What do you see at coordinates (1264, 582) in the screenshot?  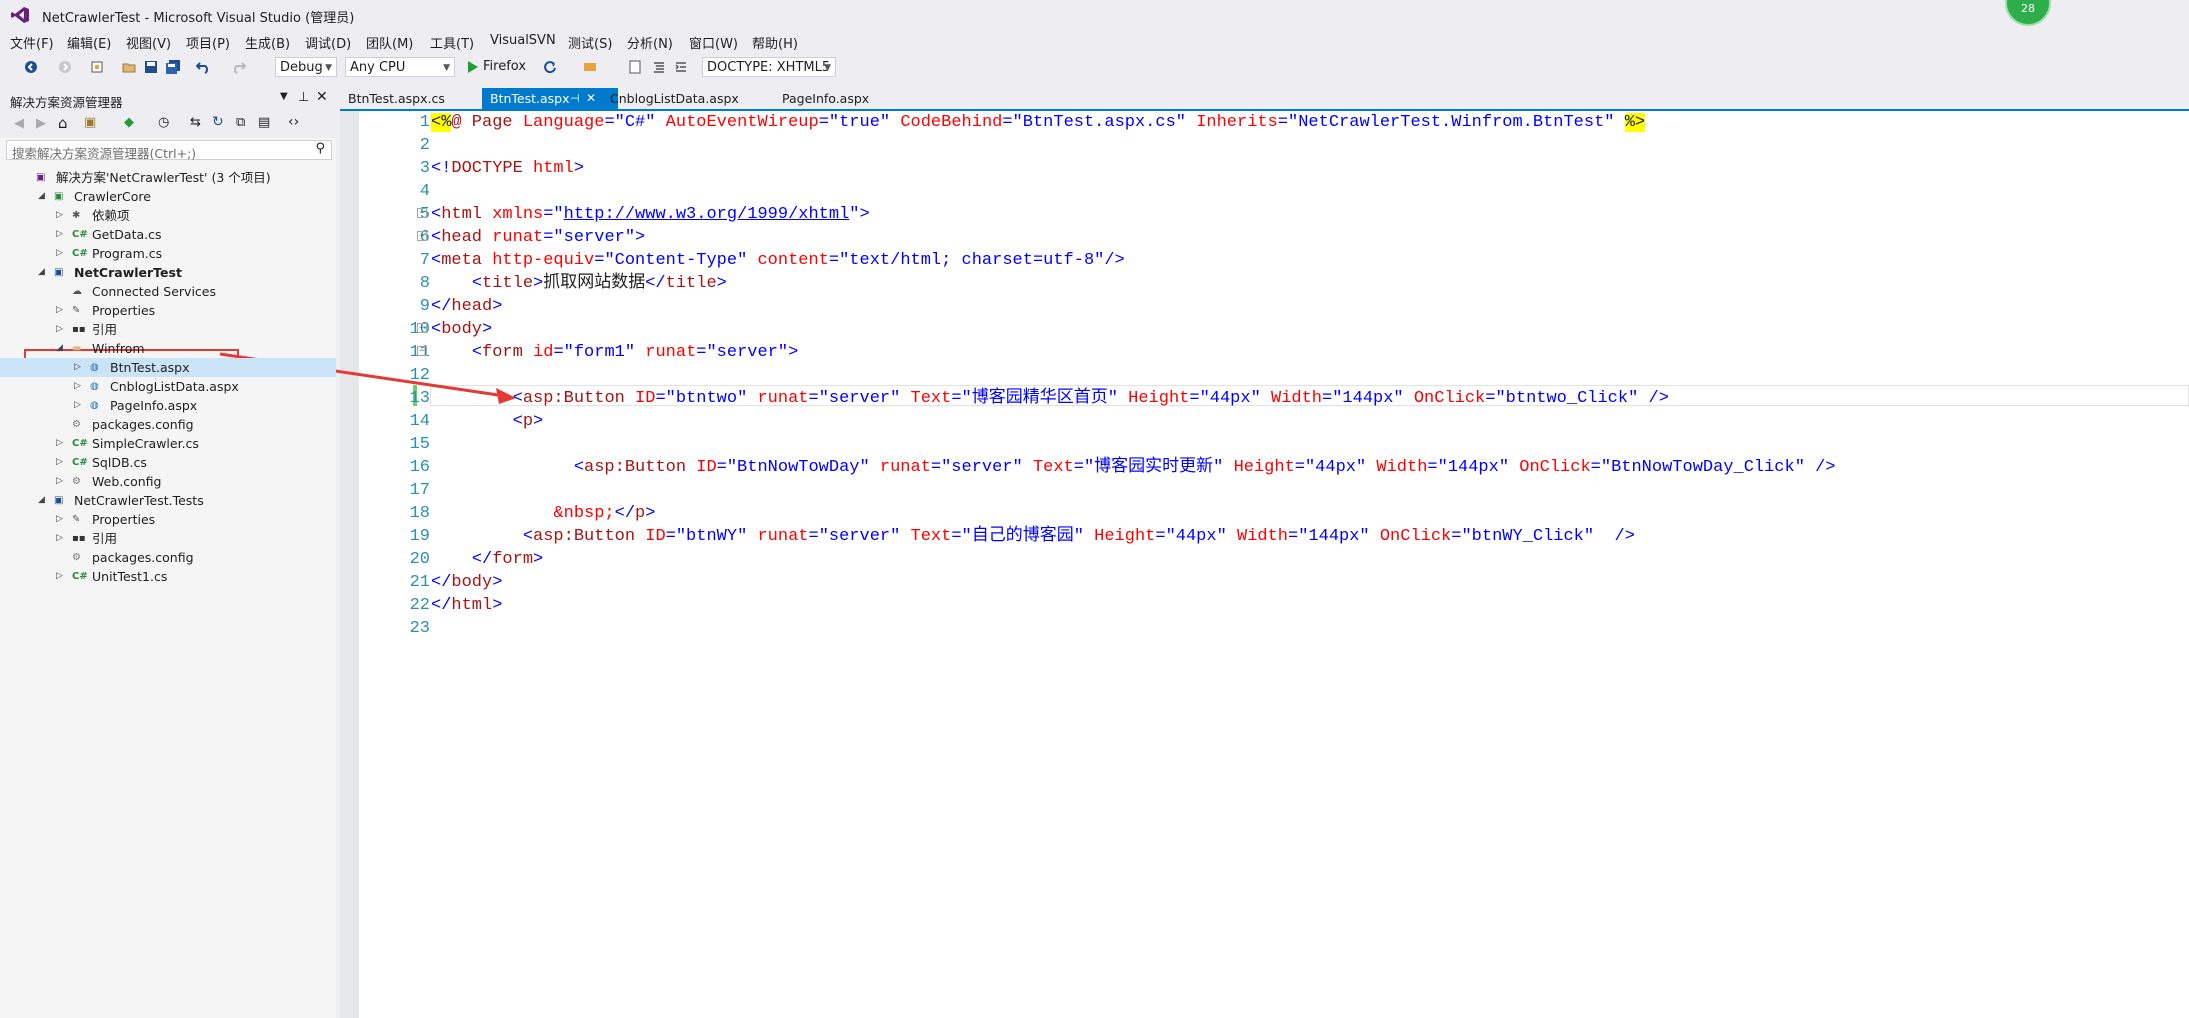 I see `code-line: 21 </body>` at bounding box center [1264, 582].